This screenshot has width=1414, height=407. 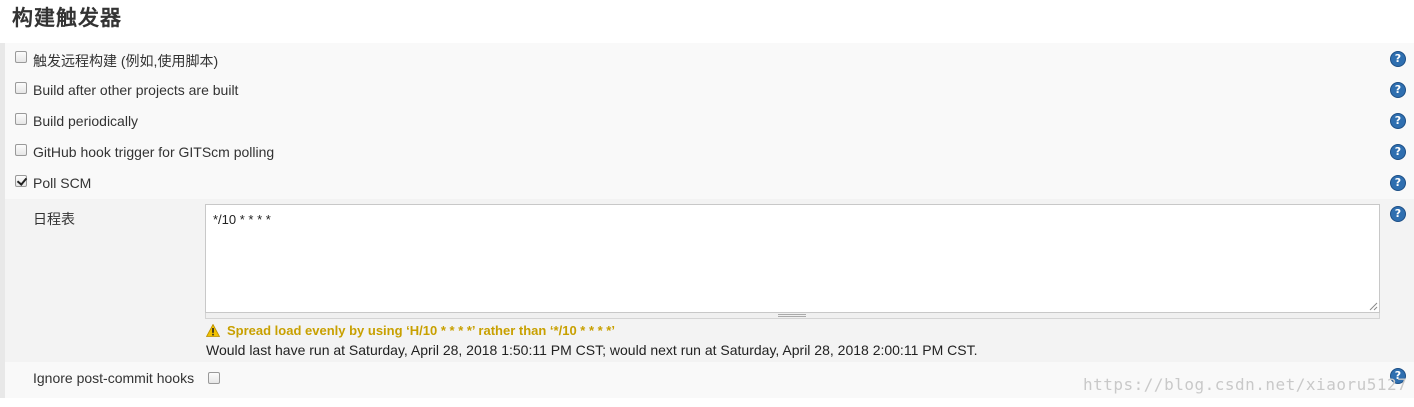 I want to click on remote-trigger-checkbox, so click(x=21, y=57).